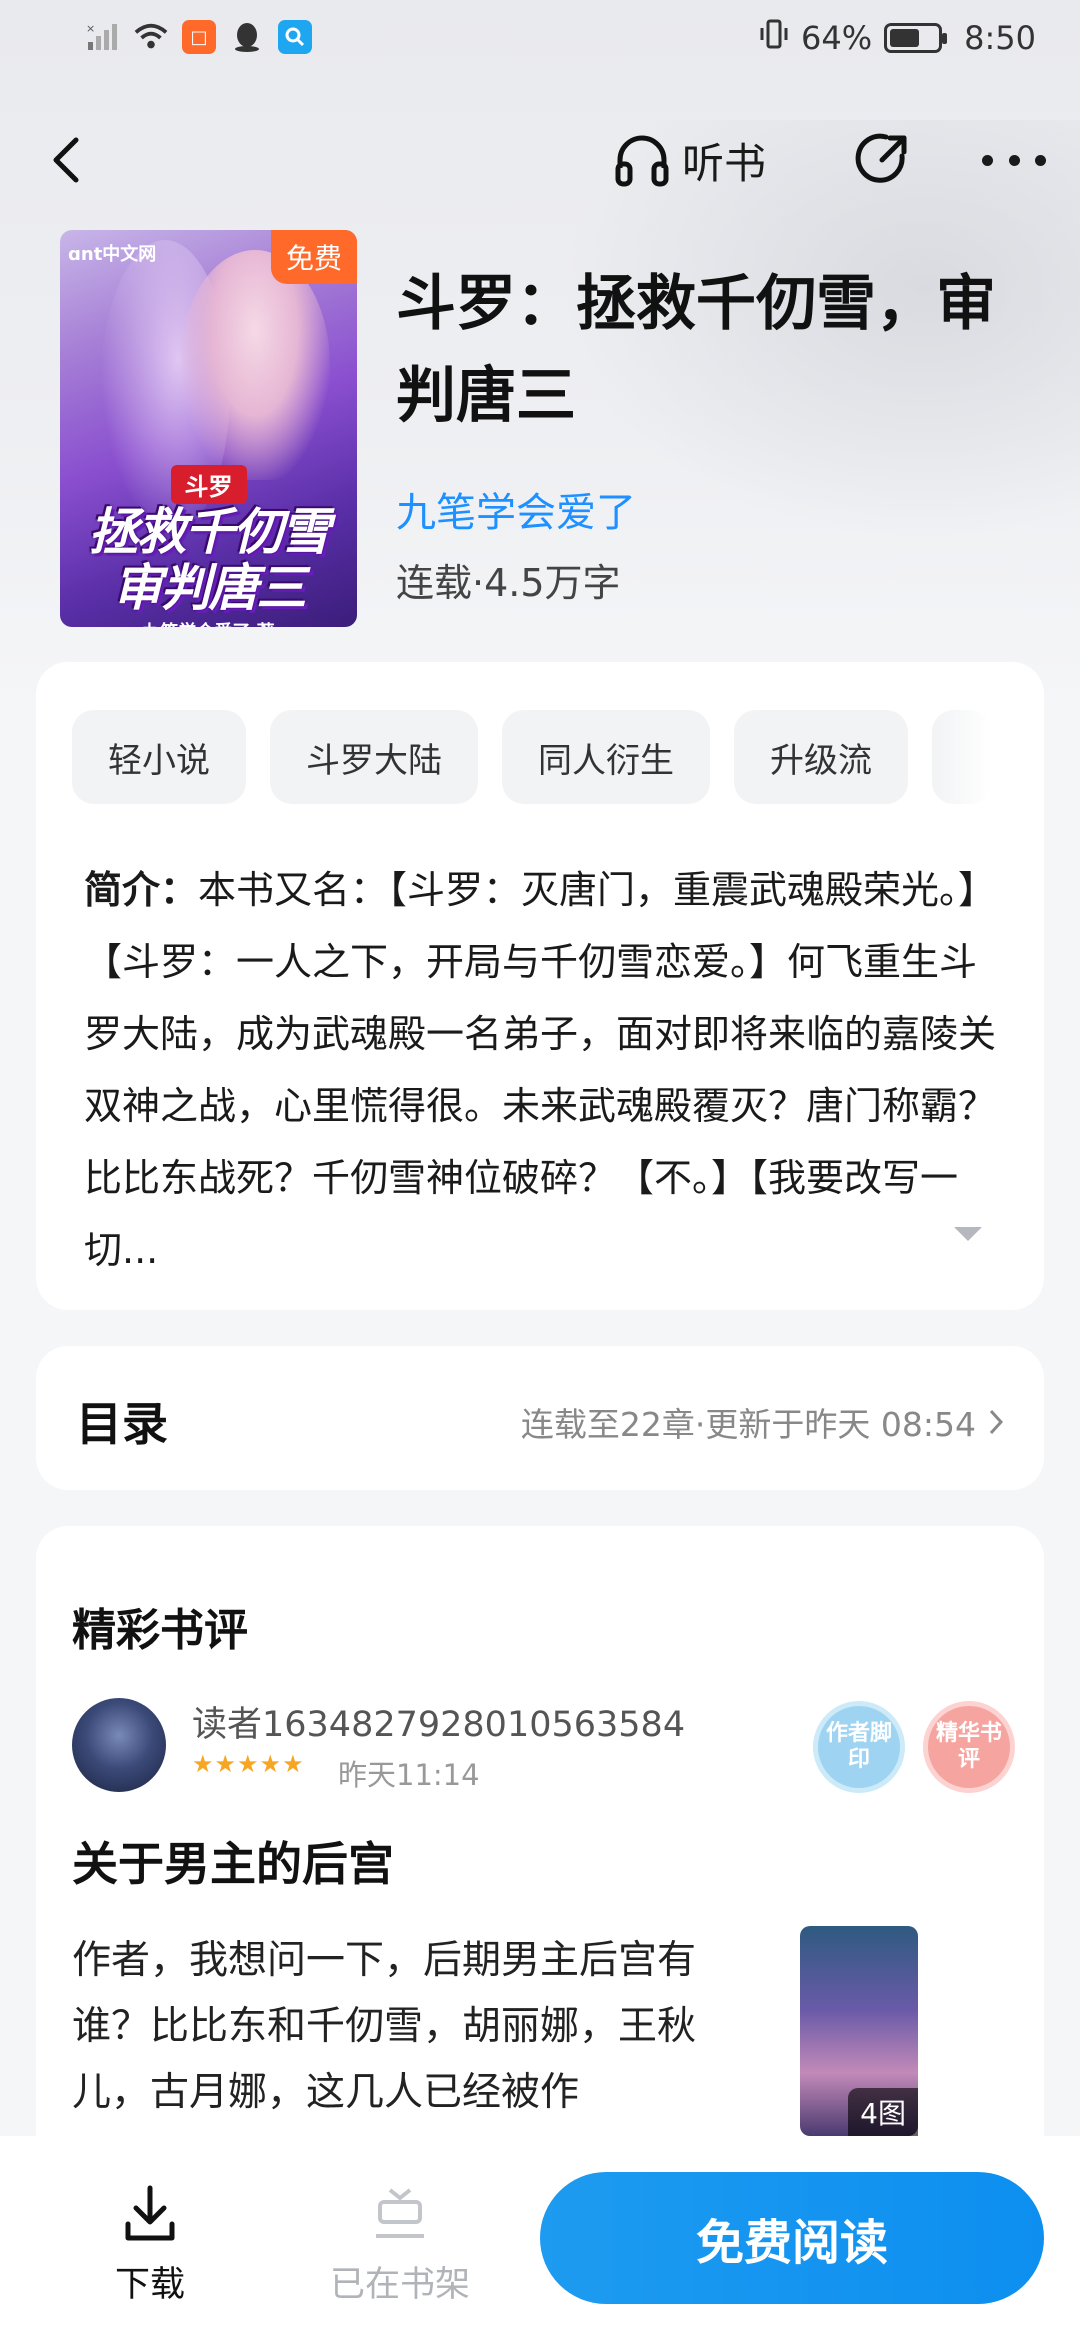 This screenshot has width=1080, height=2340. What do you see at coordinates (748, 1424) in the screenshot?
I see `toc-update-text: 连载至22章·更新于昨天 08:54` at bounding box center [748, 1424].